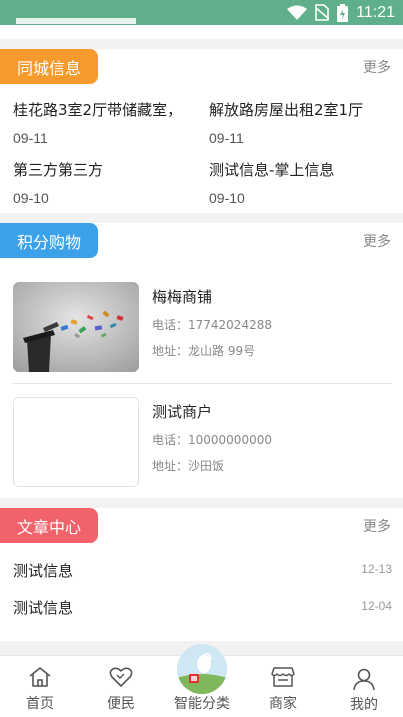 The image size is (403, 717). What do you see at coordinates (98, 110) in the screenshot?
I see `city-info-item-title: 桂花路3室2厅带储藏室，` at bounding box center [98, 110].